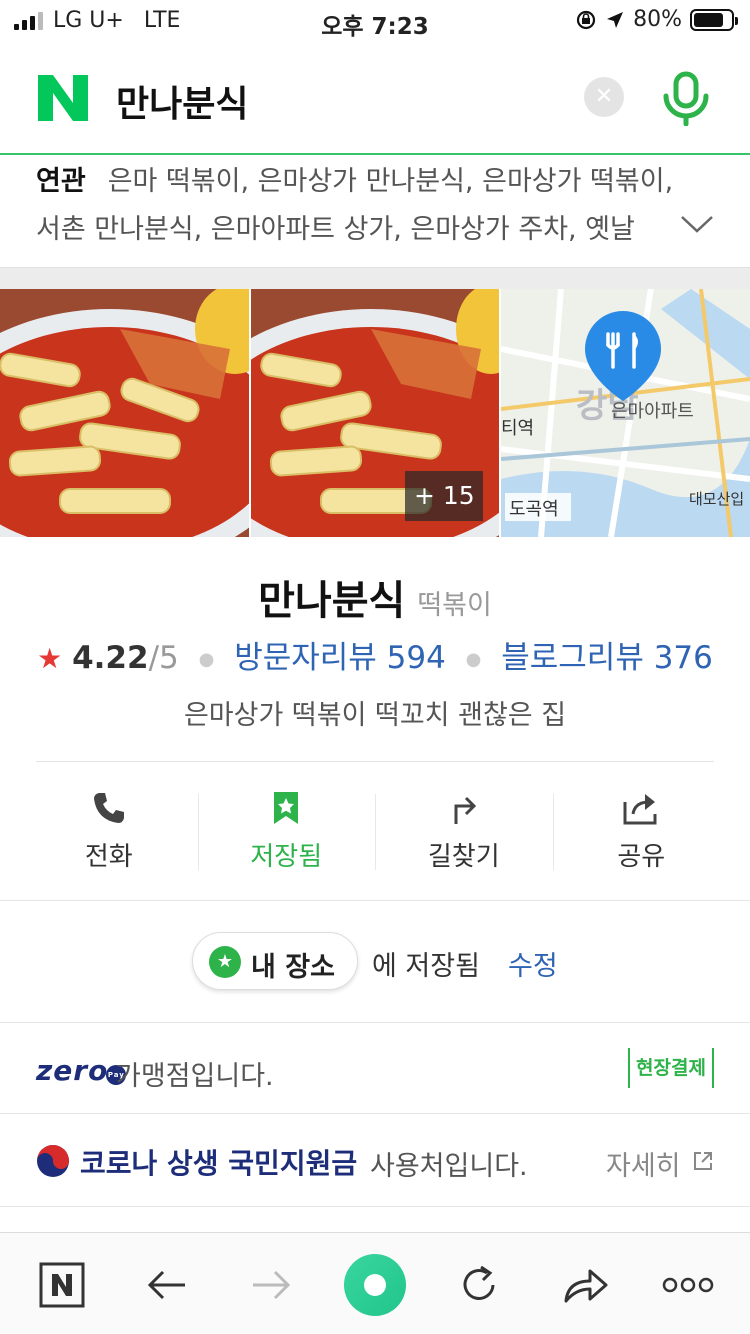  What do you see at coordinates (375, 98) in the screenshot?
I see `search-header: 만나분식 ✕` at bounding box center [375, 98].